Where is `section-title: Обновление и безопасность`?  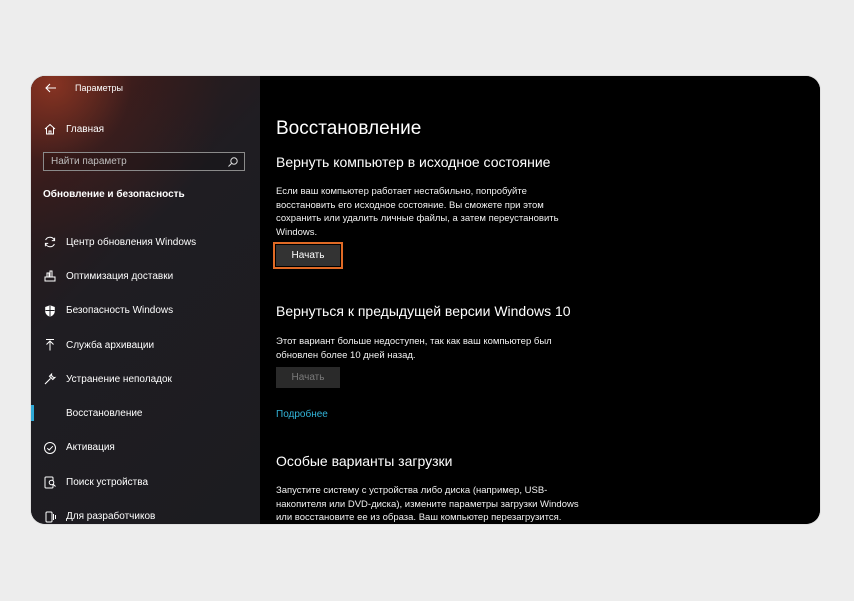 section-title: Обновление и безопасность is located at coordinates (114, 194).